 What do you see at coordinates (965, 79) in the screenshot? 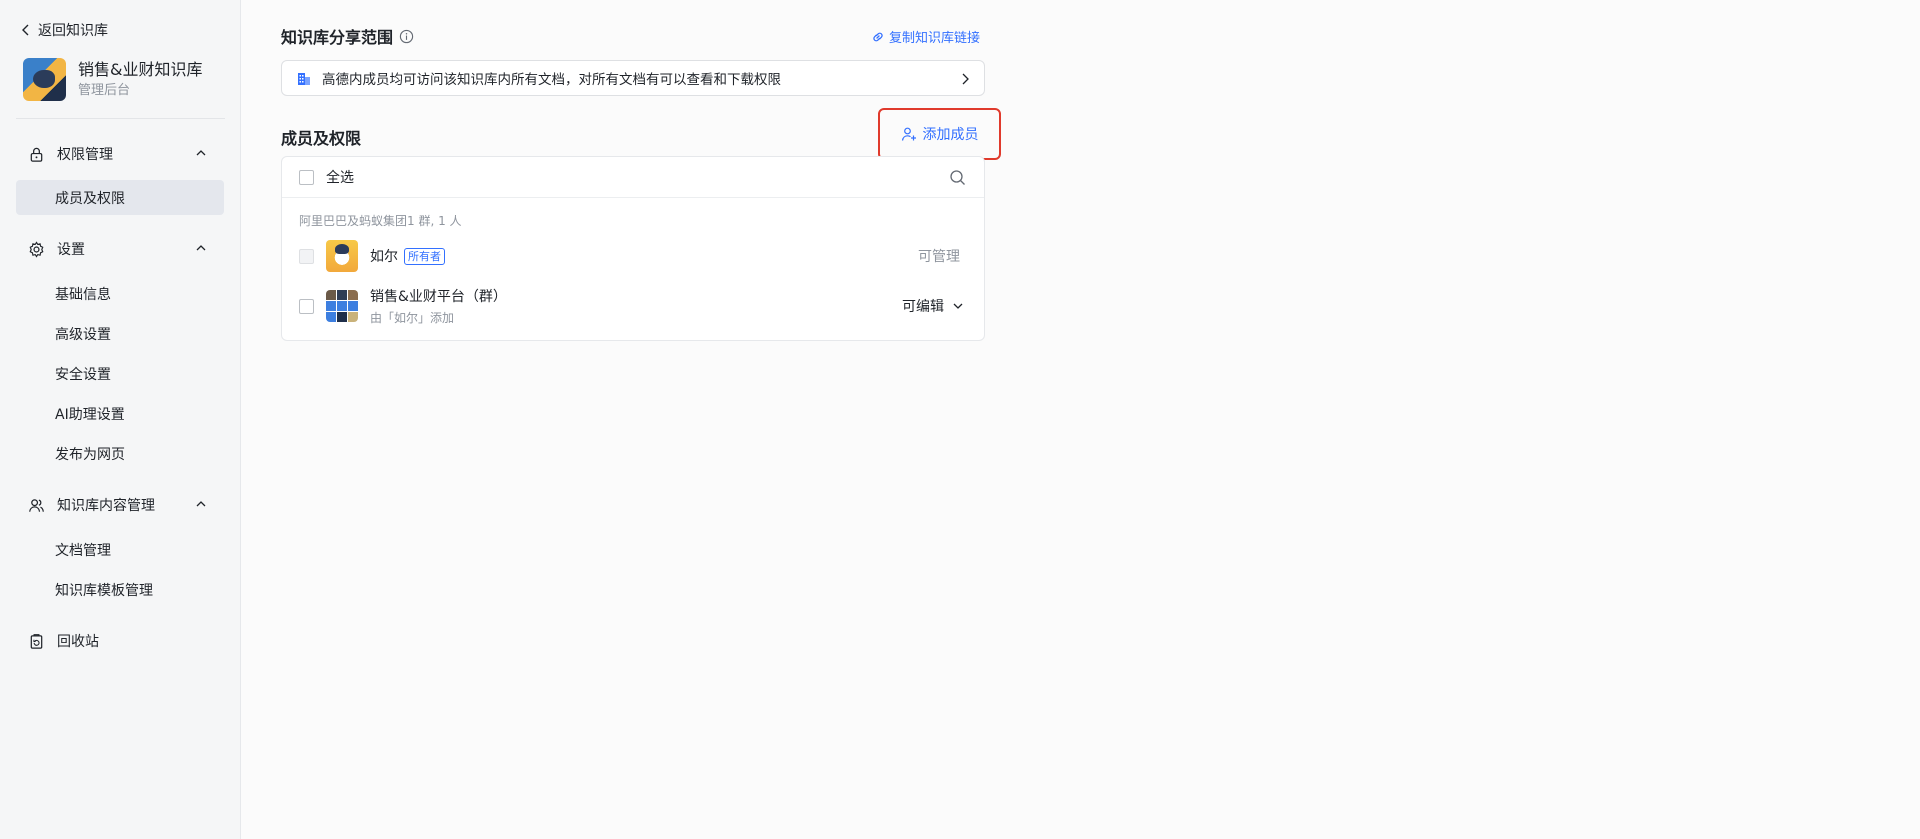
I see `chevron-right-icon` at bounding box center [965, 79].